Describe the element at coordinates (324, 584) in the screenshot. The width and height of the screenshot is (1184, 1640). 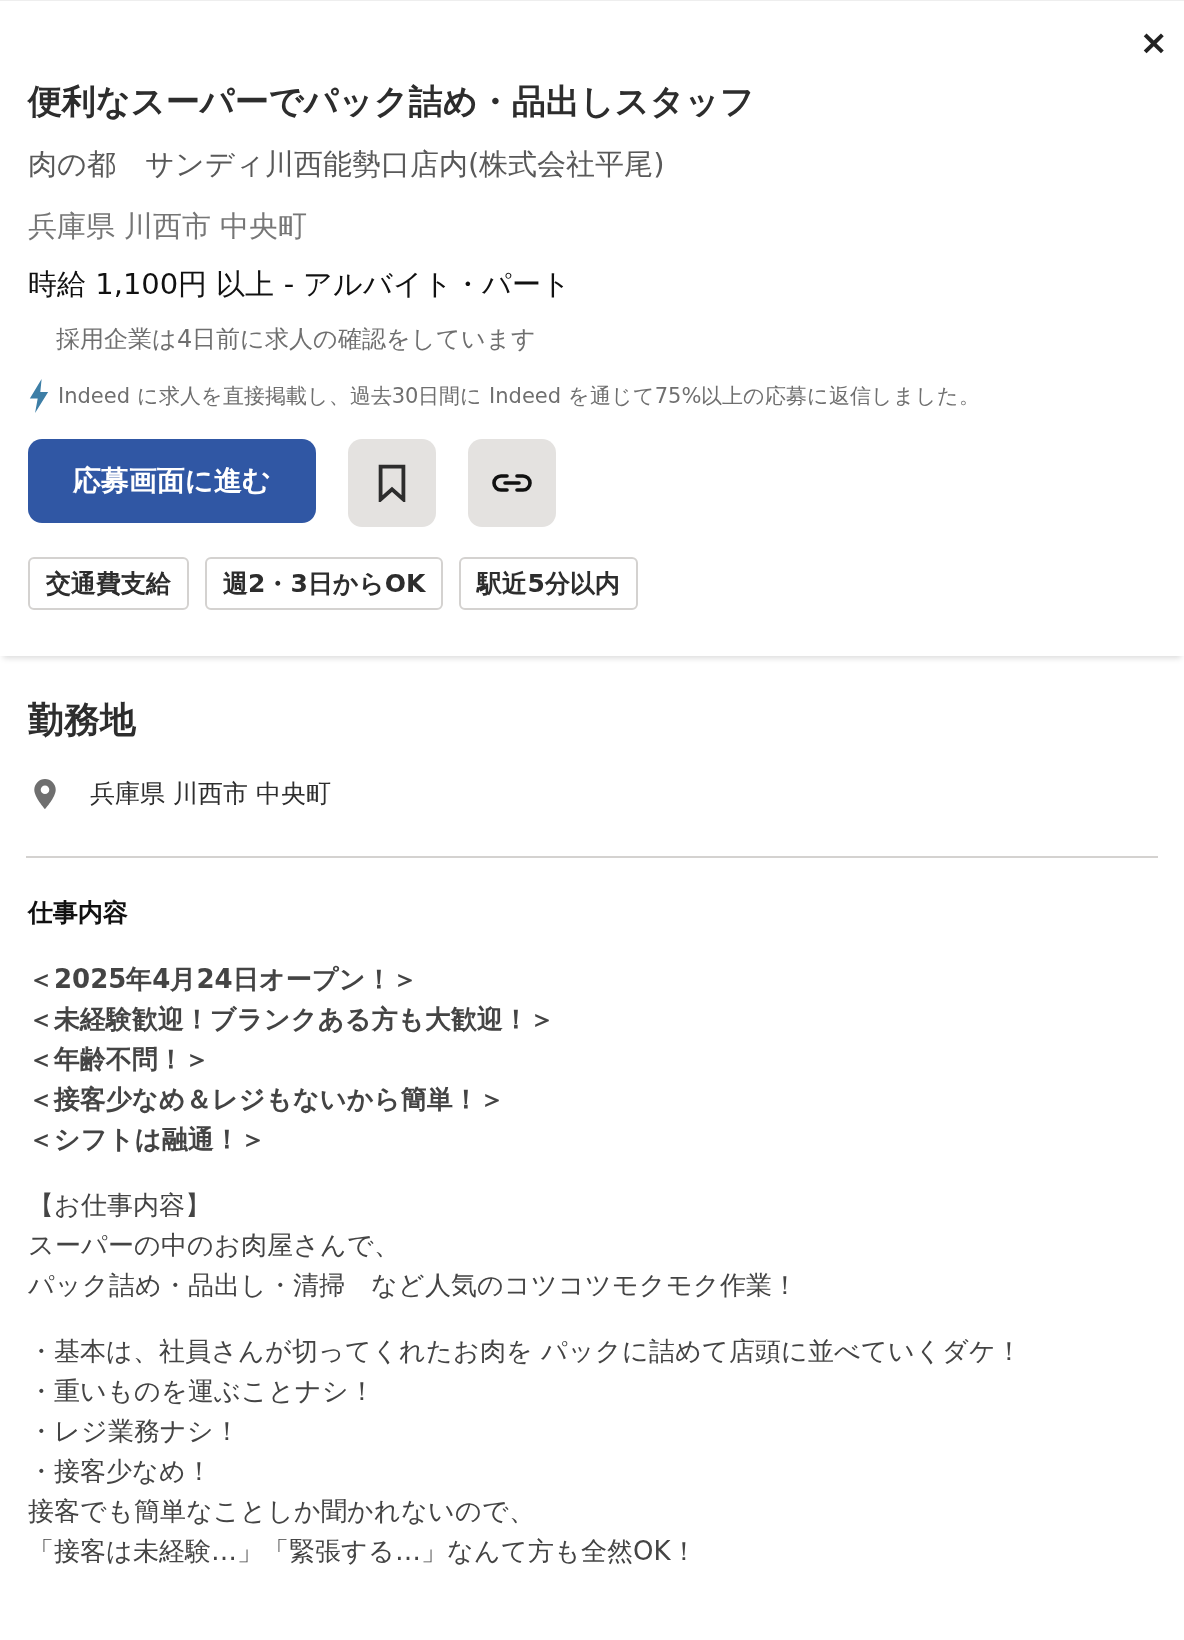
I see `job-tag: 週2・3日からOK` at that location.